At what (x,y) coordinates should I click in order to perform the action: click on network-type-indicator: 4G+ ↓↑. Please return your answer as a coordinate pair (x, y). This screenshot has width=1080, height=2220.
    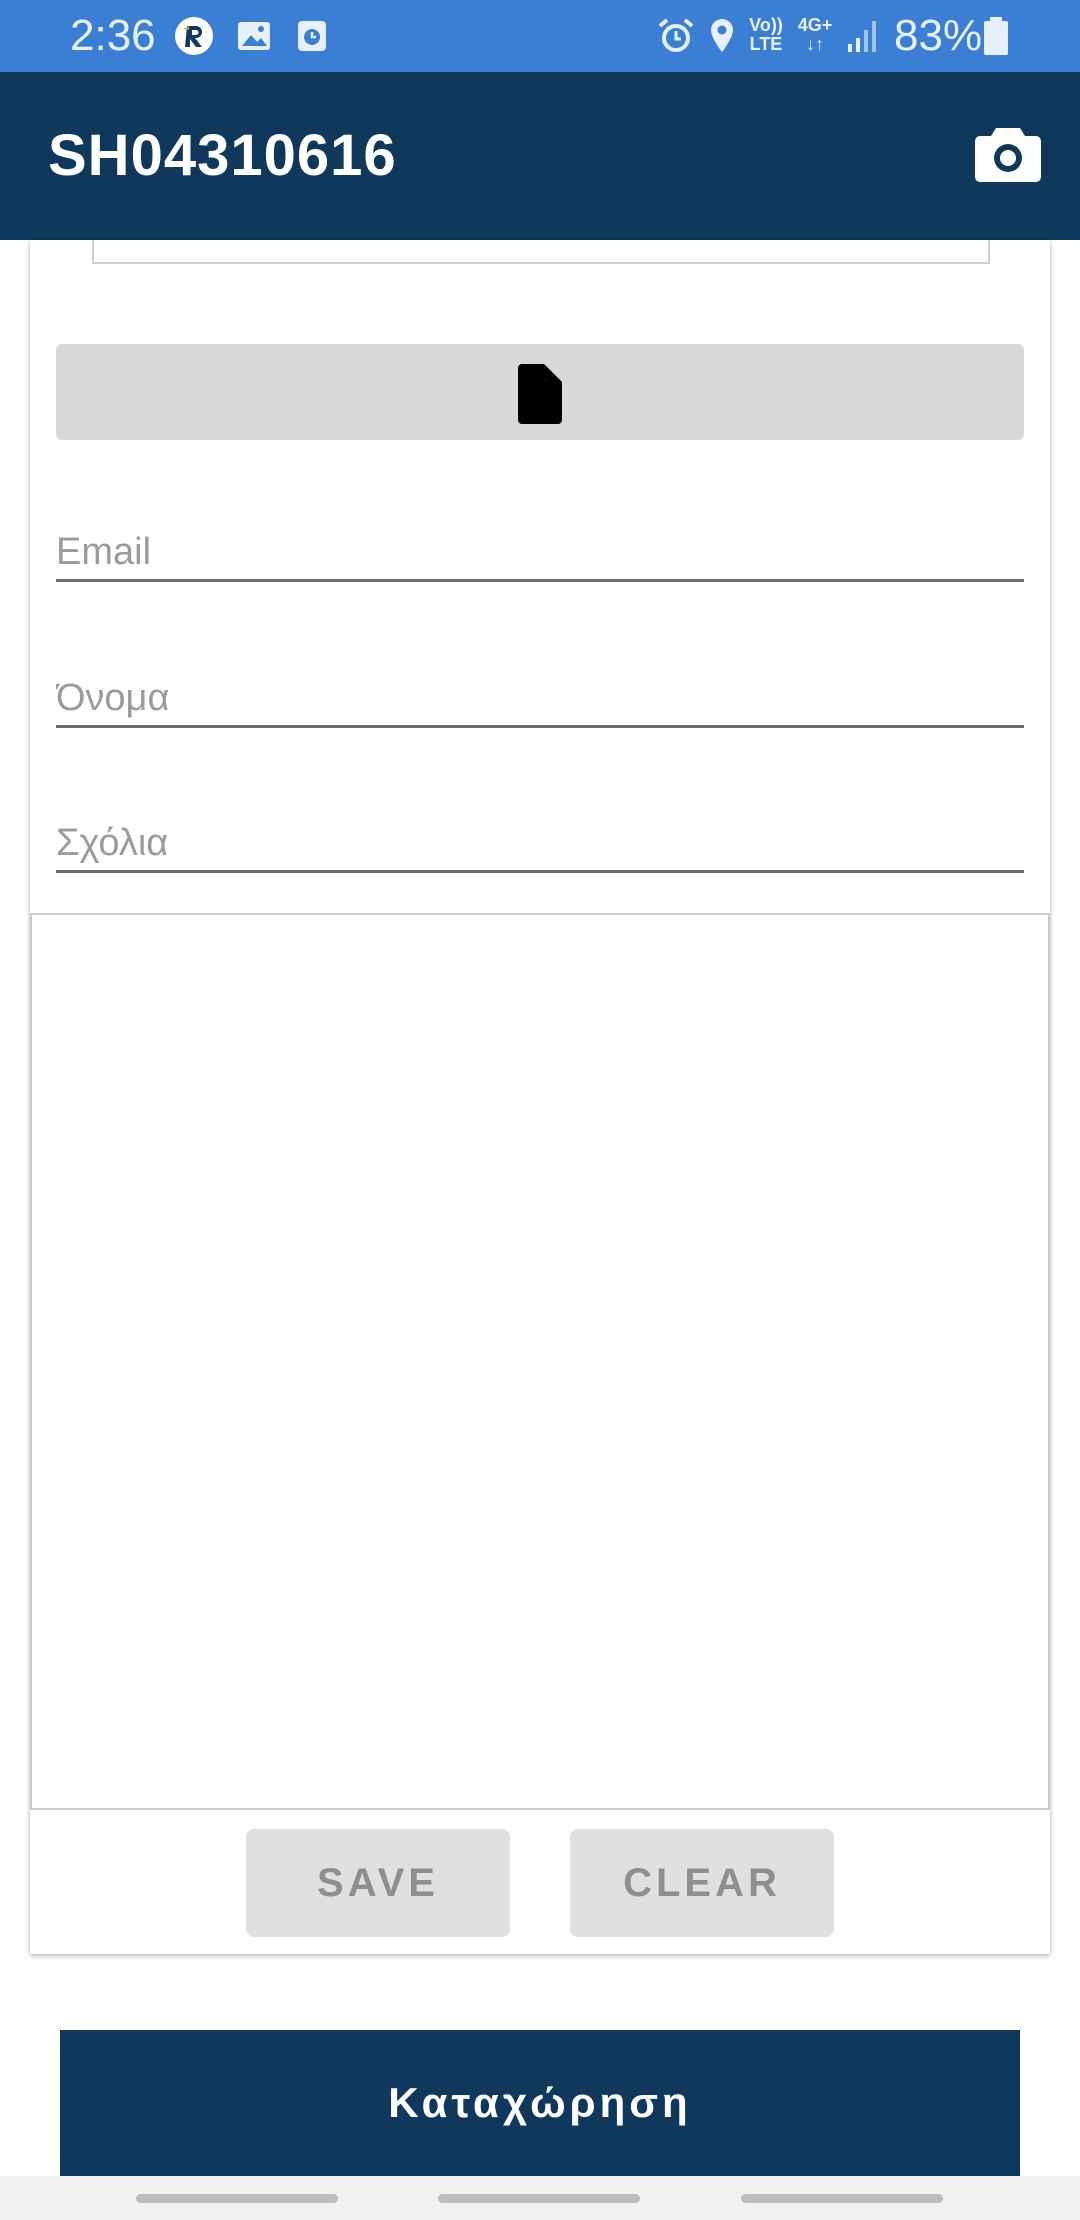
    Looking at the image, I should click on (815, 35).